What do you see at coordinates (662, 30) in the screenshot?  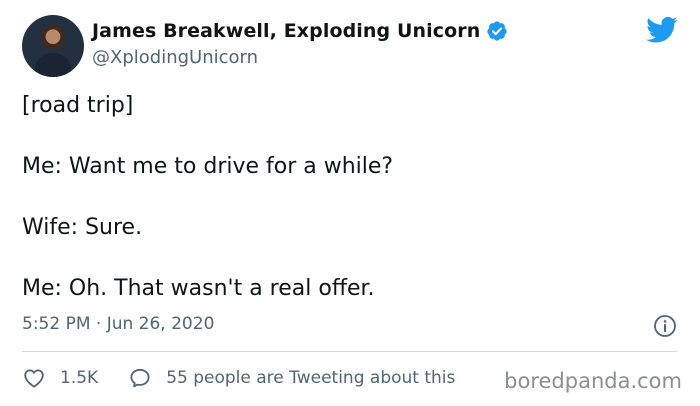 I see `twitter-bird-icon` at bounding box center [662, 30].